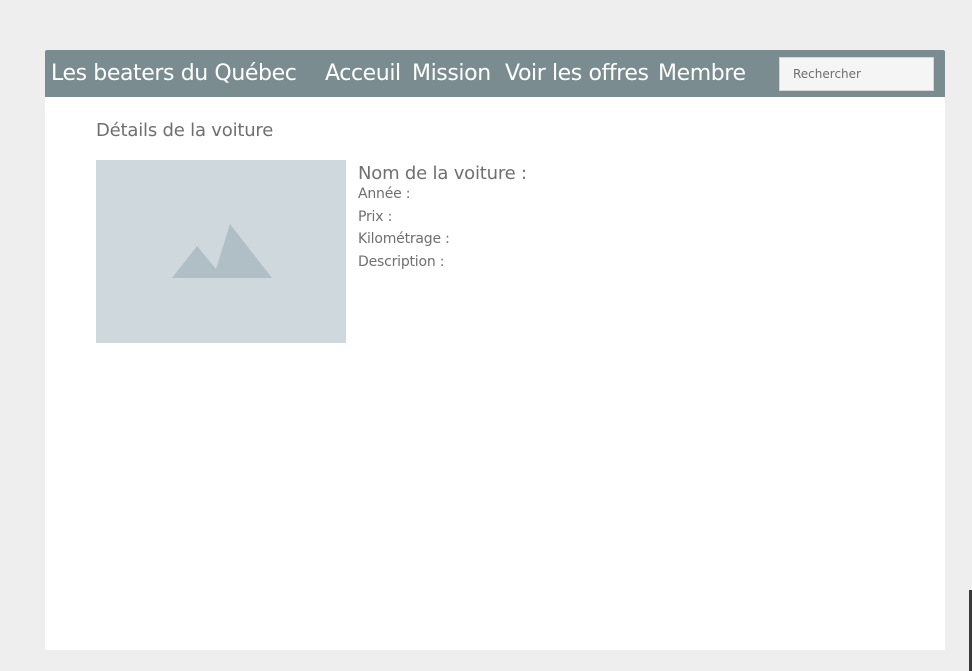 The image size is (972, 671). Describe the element at coordinates (577, 74) in the screenshot. I see `nav-link-voir-les-offres: Voir les offres` at that location.